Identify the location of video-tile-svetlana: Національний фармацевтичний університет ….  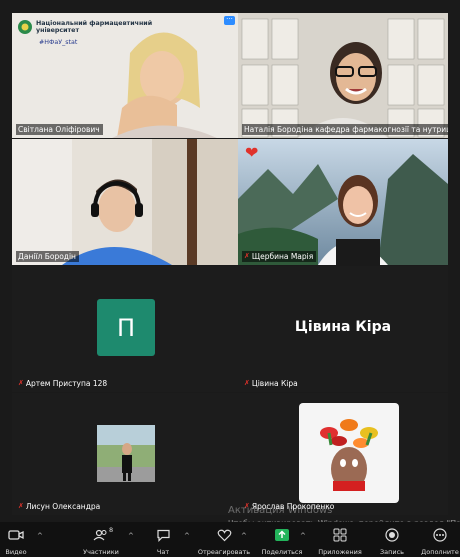
(125, 75).